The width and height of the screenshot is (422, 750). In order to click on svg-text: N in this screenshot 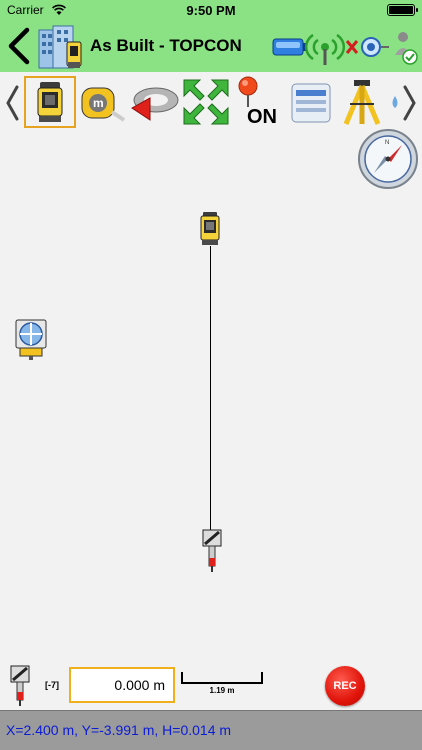, I will do `click(387, 143)`.